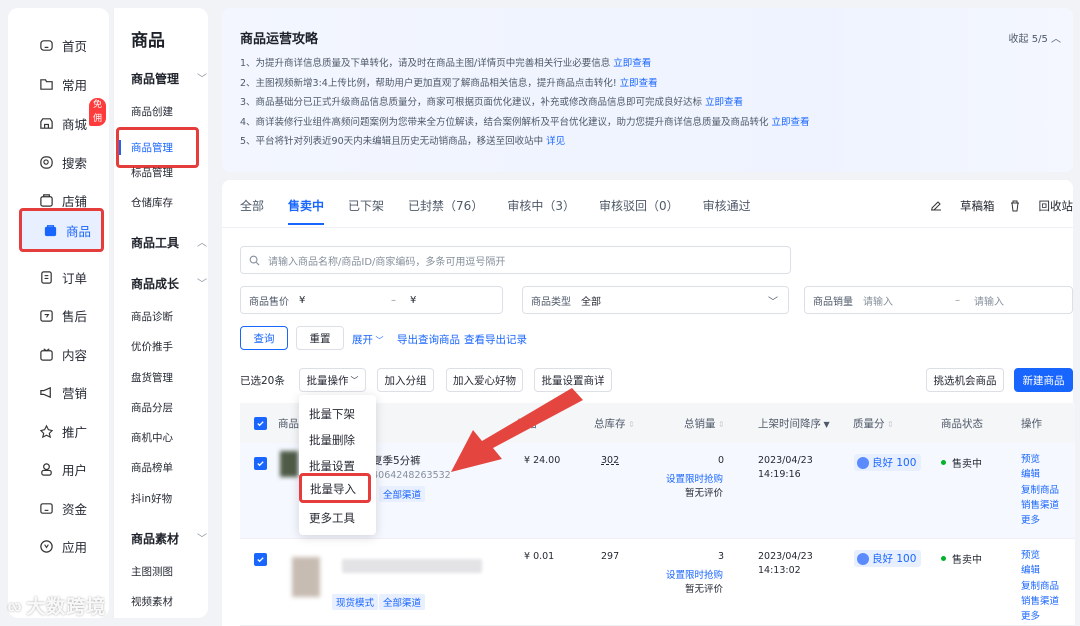 The height and width of the screenshot is (626, 1080). I want to click on subnav-group-growth: 商品成长 ﹀, so click(169, 283).